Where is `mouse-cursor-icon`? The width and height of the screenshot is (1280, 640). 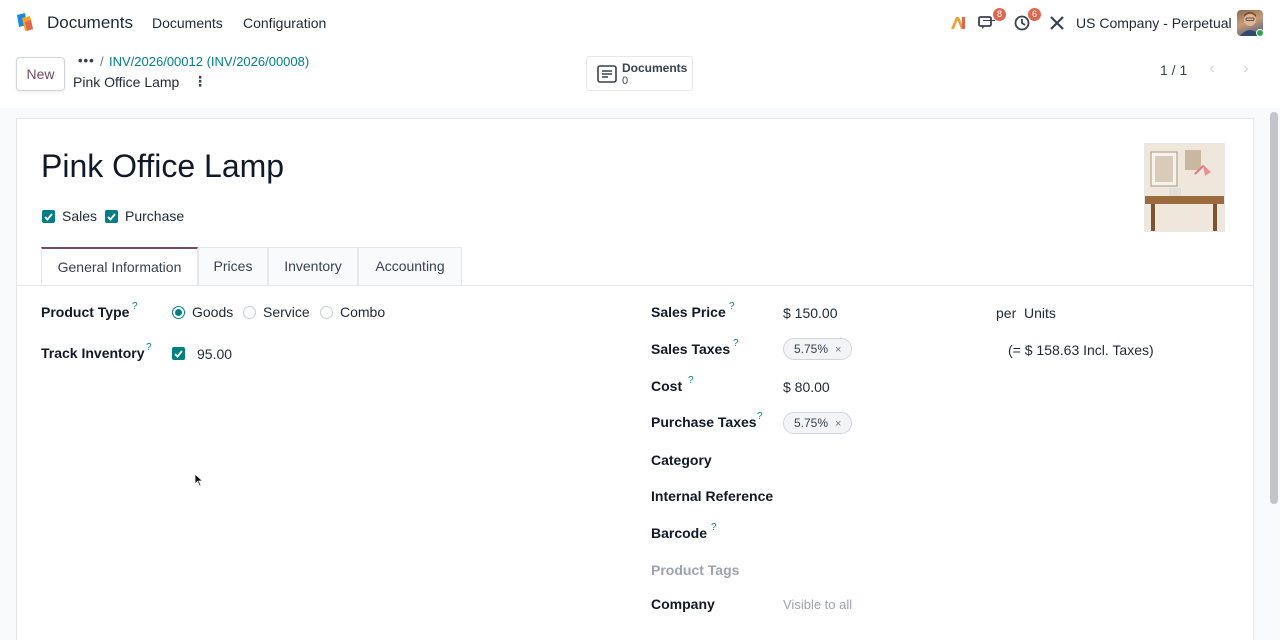
mouse-cursor-icon is located at coordinates (199, 480).